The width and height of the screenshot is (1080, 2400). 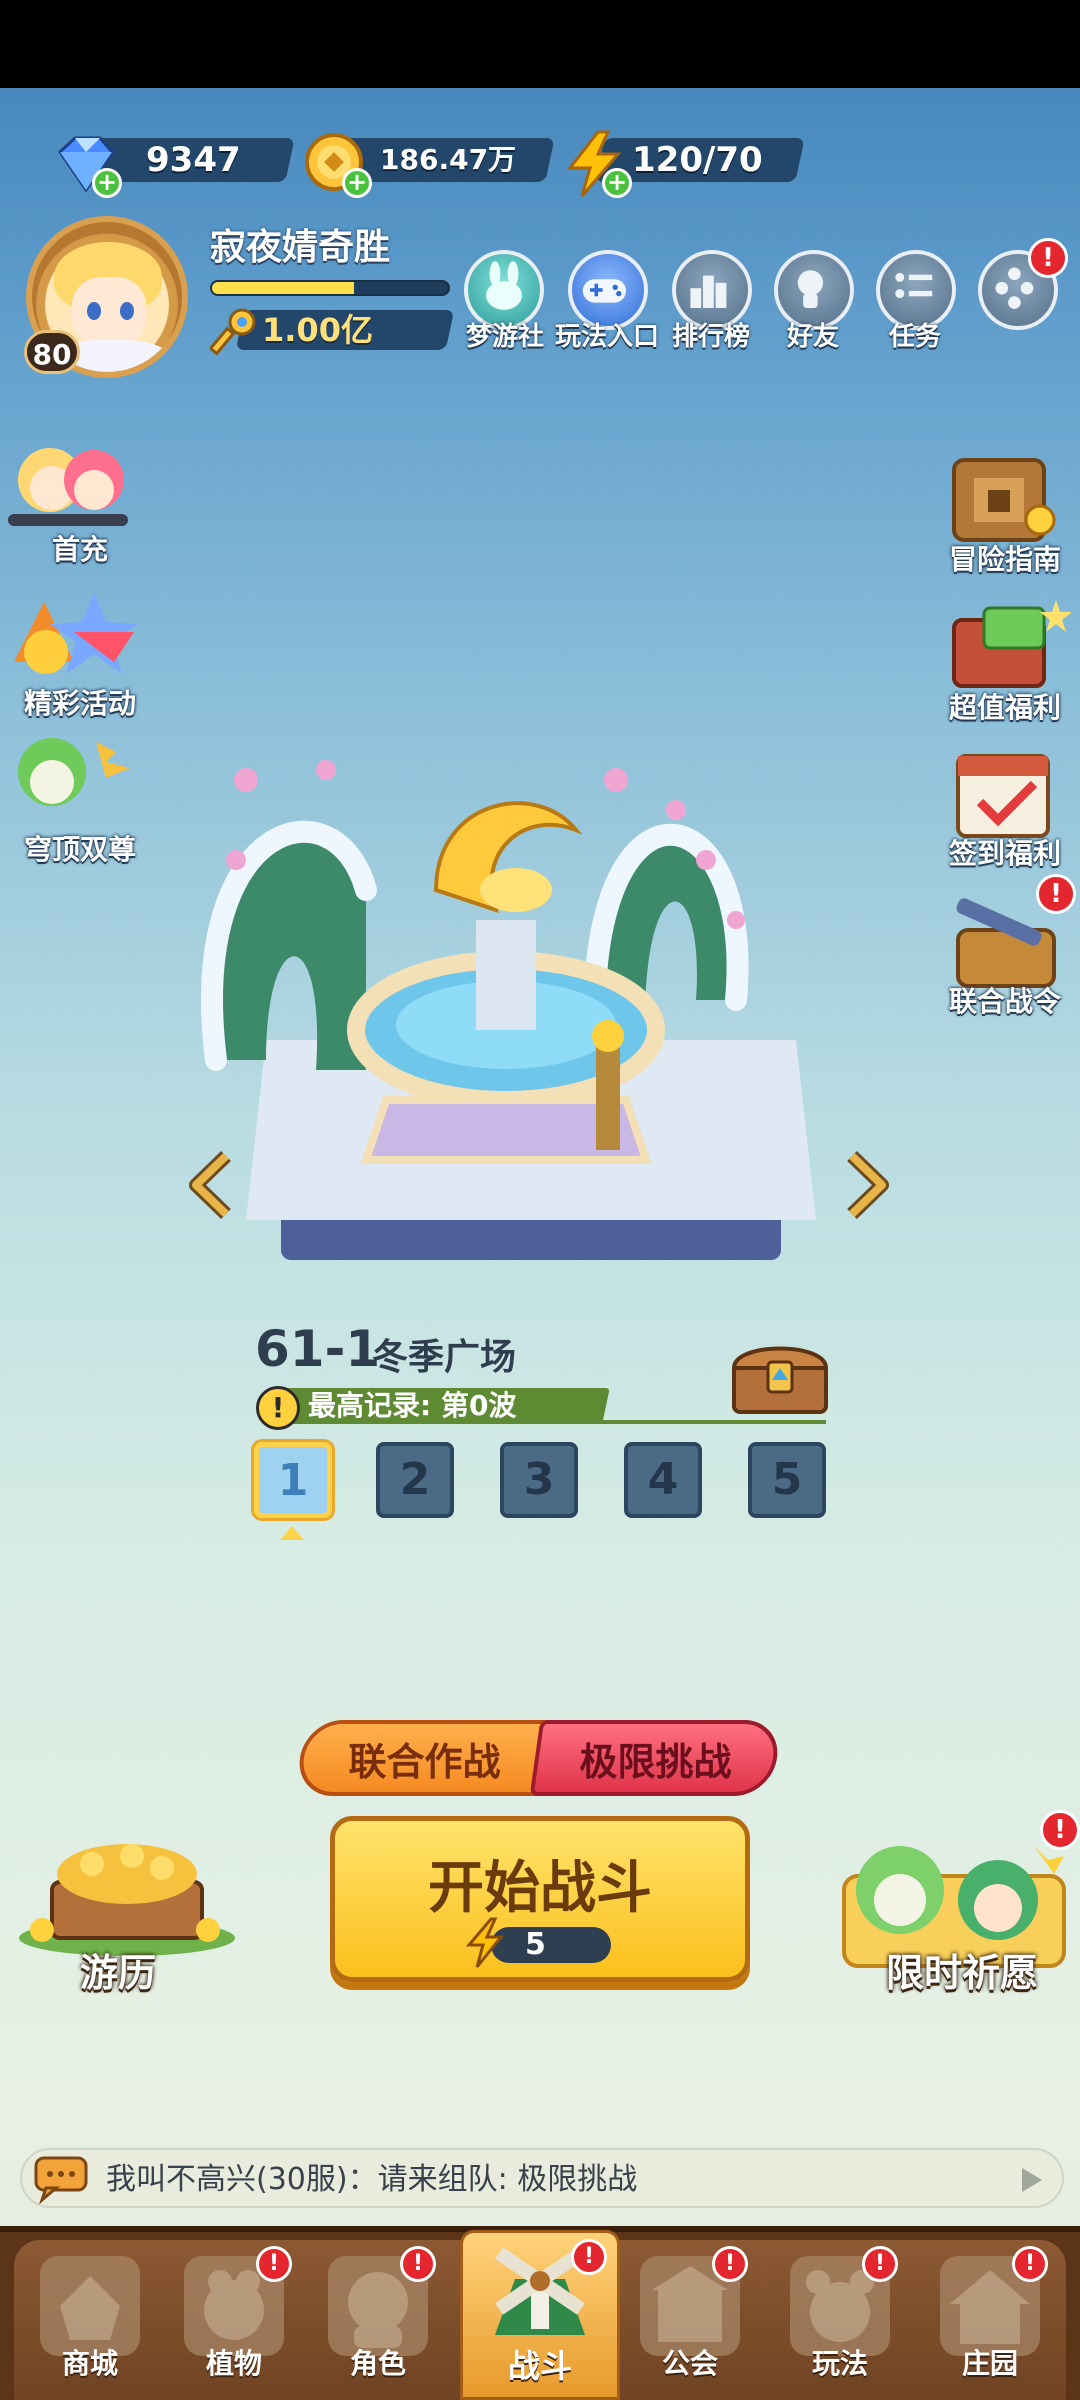 What do you see at coordinates (283, 288) in the screenshot?
I see `xp-bar-fill` at bounding box center [283, 288].